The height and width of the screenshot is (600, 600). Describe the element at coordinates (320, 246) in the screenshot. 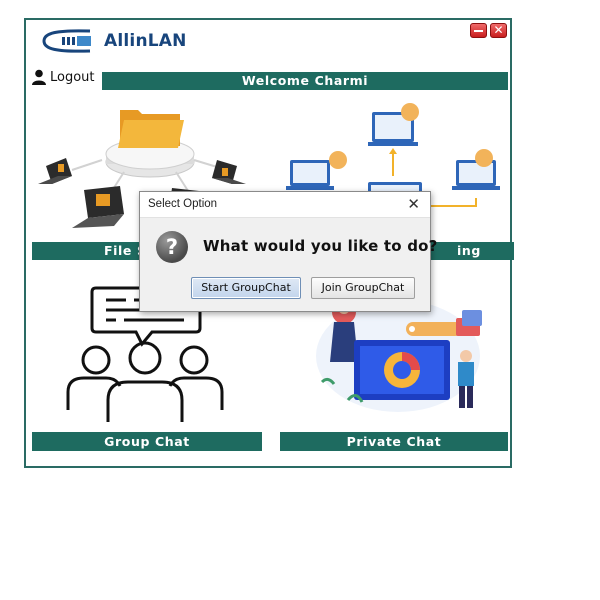

I see `dialog-question: What would you like to do?` at that location.